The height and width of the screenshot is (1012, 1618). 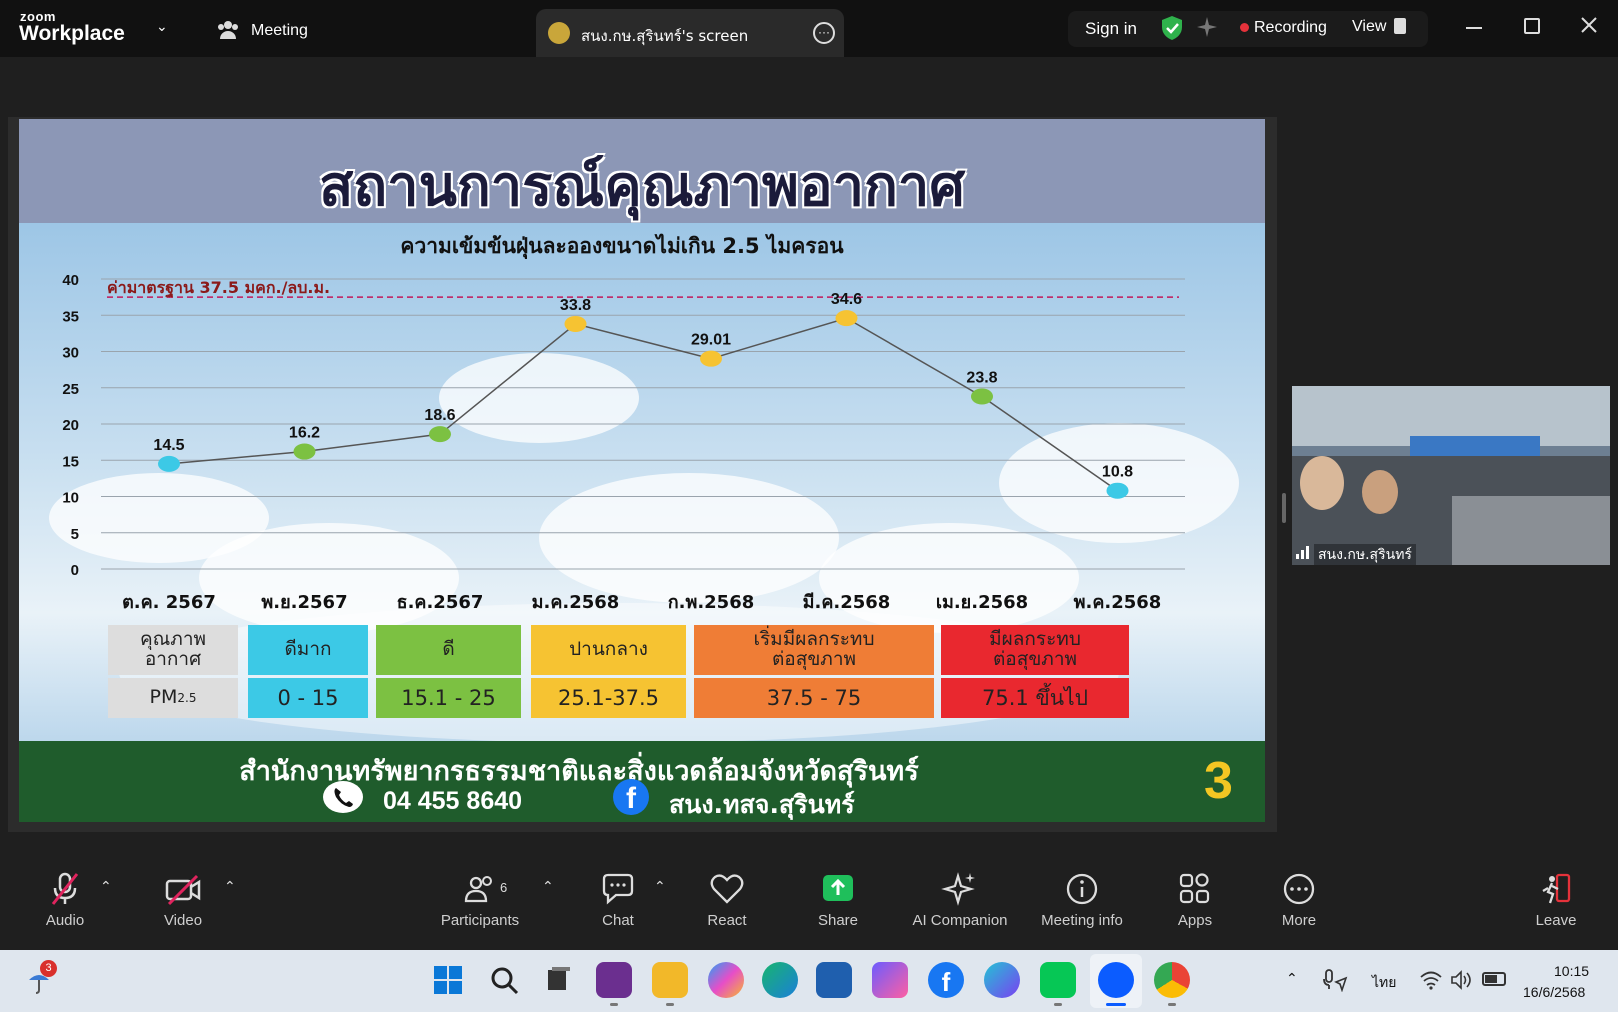 I want to click on audio-label: Audio, so click(x=65, y=920).